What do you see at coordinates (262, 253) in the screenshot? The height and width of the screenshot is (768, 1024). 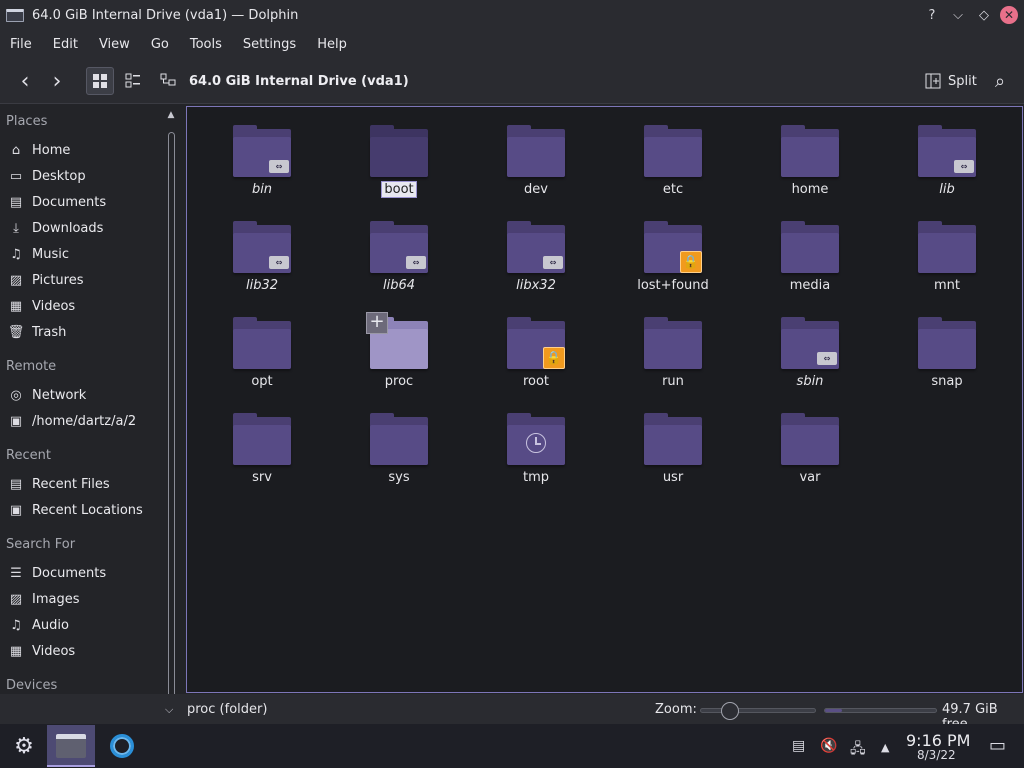 I see `folder-lib32: ⇔ lib32` at bounding box center [262, 253].